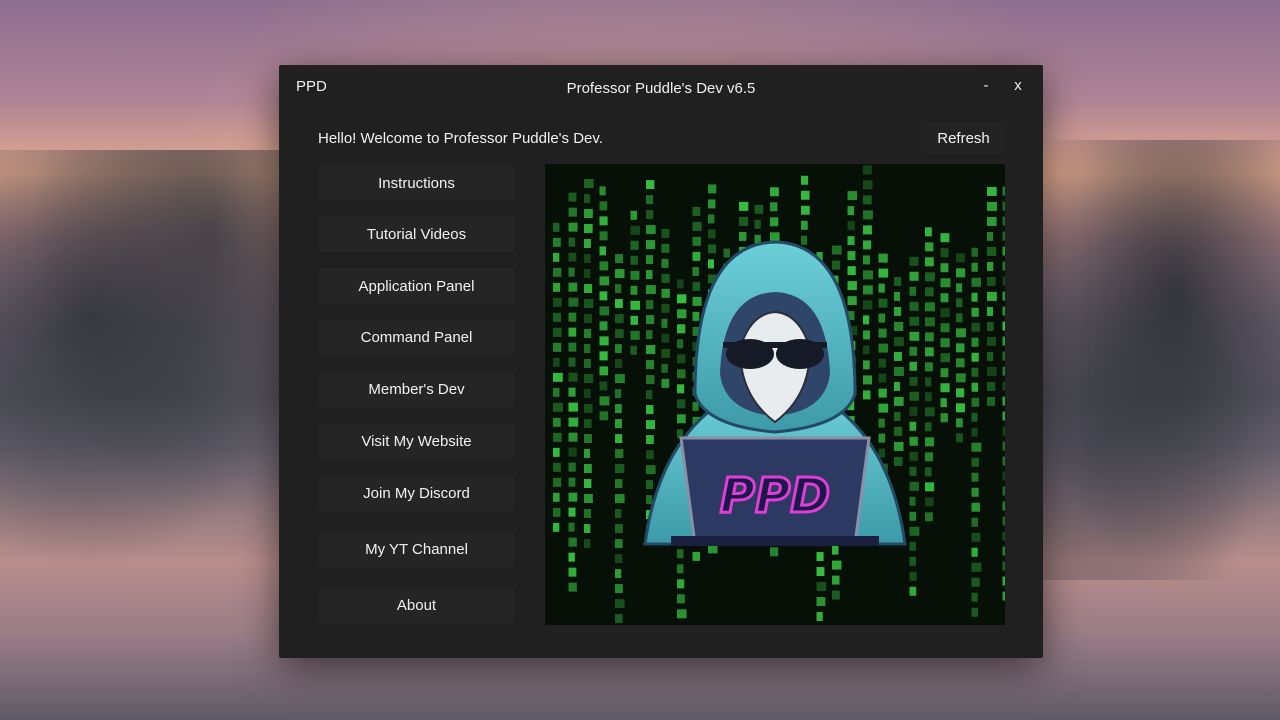 Image resolution: width=1280 pixels, height=720 pixels. Describe the element at coordinates (963, 138) in the screenshot. I see `refresh-button: Refresh` at that location.